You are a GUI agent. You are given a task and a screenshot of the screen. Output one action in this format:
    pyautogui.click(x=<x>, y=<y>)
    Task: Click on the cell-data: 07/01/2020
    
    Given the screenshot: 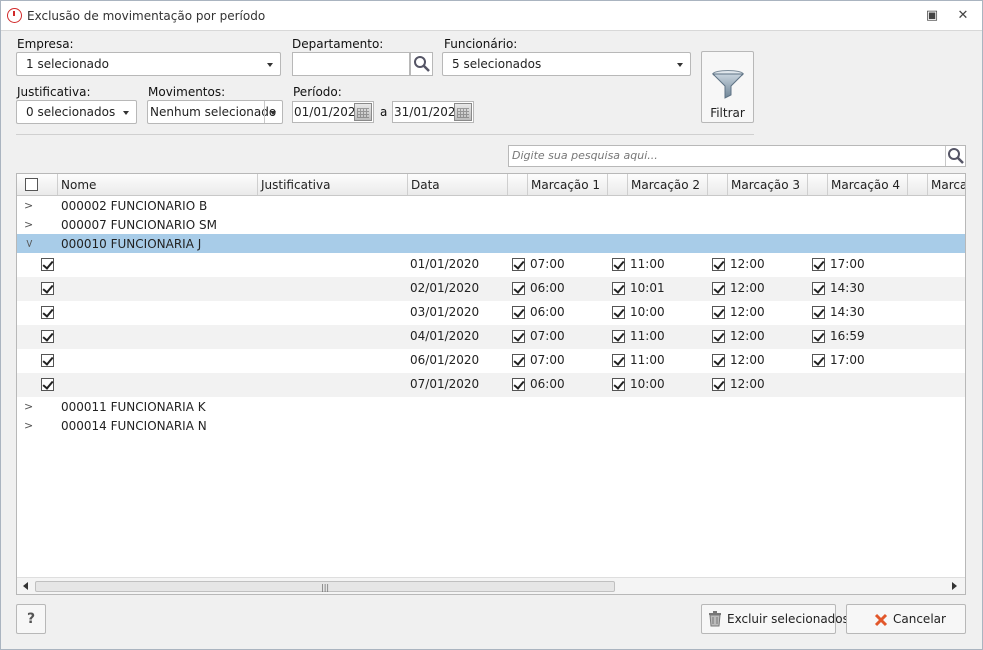 What is the action you would take?
    pyautogui.click(x=445, y=384)
    